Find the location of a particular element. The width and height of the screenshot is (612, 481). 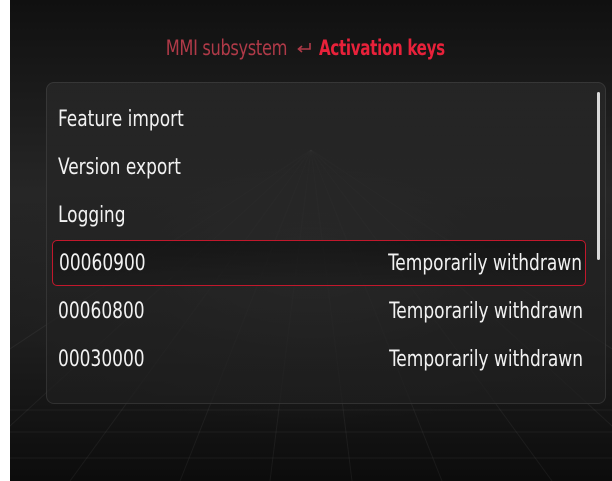

menu-item-version-export: Version export is located at coordinates (319, 167).